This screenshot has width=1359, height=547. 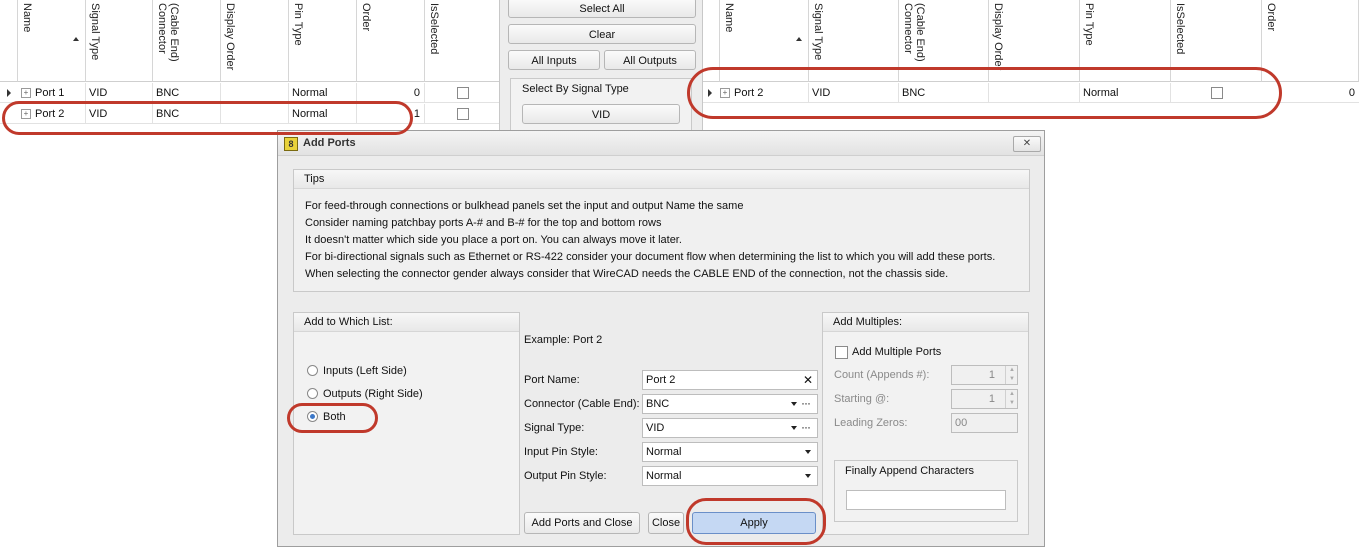 I want to click on connector-label: Connector (Cable End):, so click(x=582, y=404).